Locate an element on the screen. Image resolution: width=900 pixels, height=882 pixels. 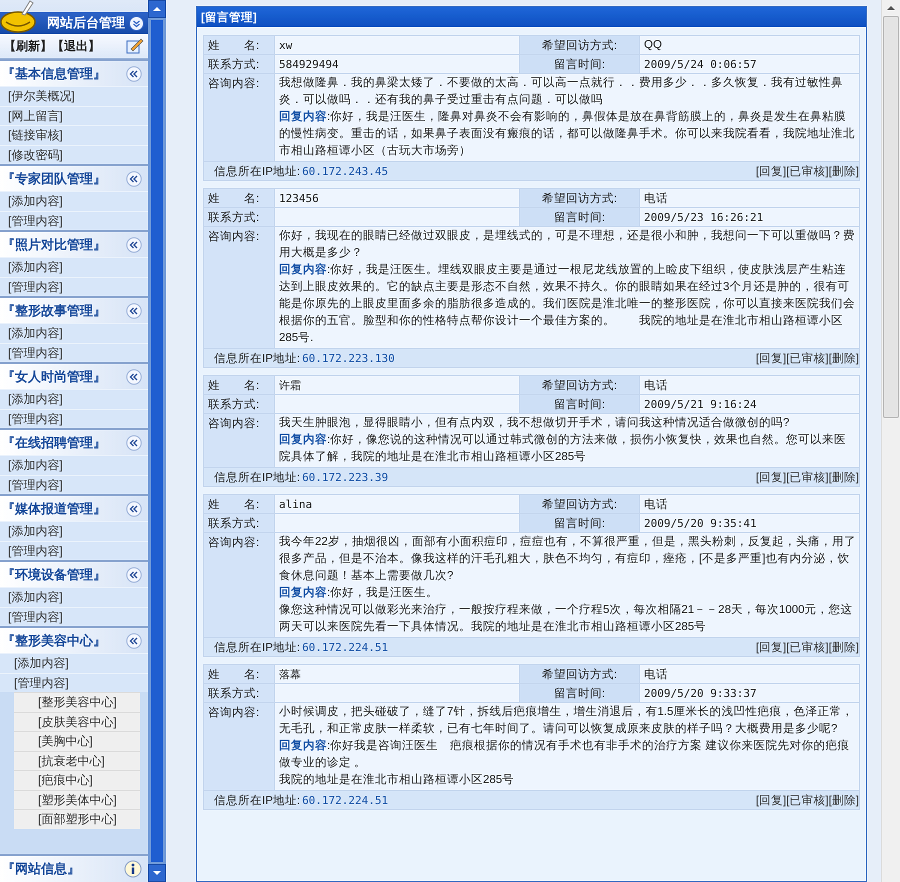
section-title: 『整形故事管理』 is located at coordinates (54, 311).